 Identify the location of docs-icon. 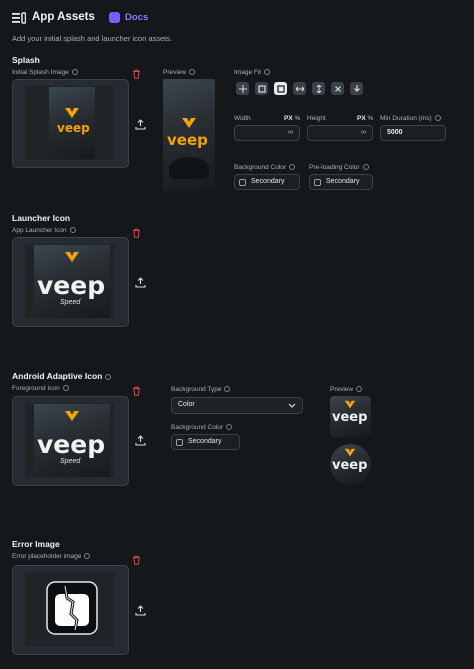
(114, 17).